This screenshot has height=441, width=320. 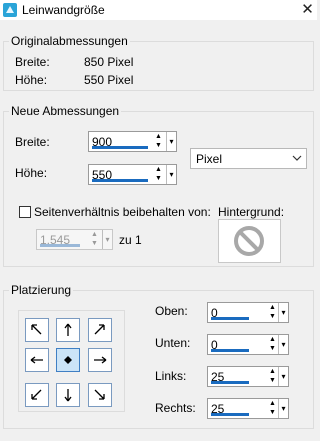 I want to click on original-height-label: Höhe:, so click(x=31, y=80).